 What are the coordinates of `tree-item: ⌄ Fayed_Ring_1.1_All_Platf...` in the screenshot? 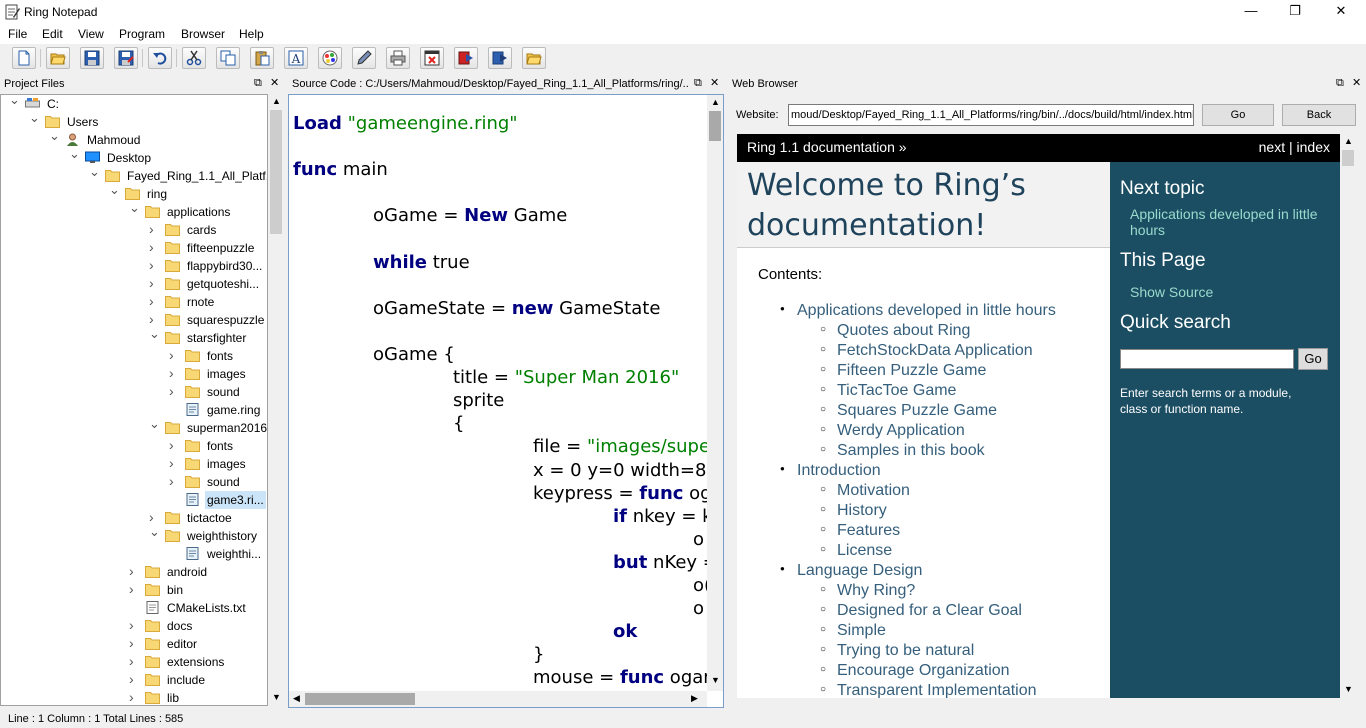 It's located at (134, 174).